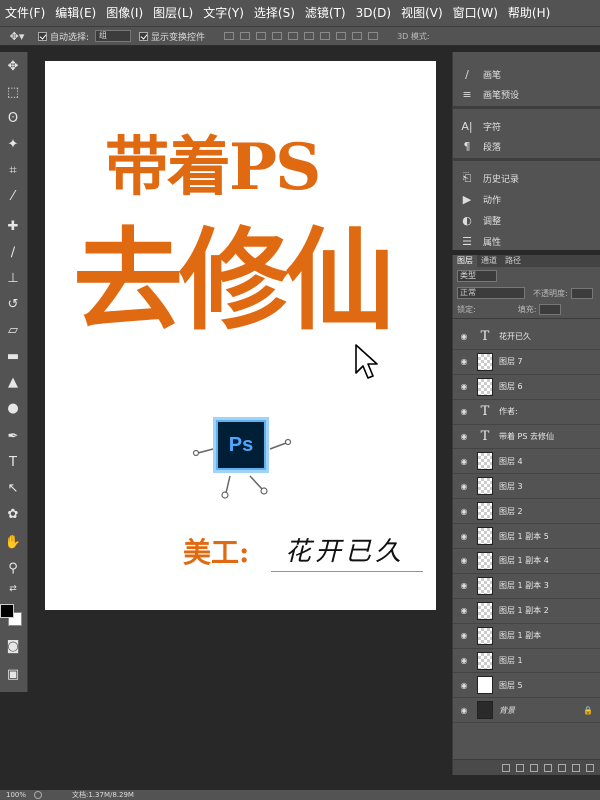 Image resolution: width=600 pixels, height=800 pixels. Describe the element at coordinates (38, 795) in the screenshot. I see `status-info-icon` at that location.